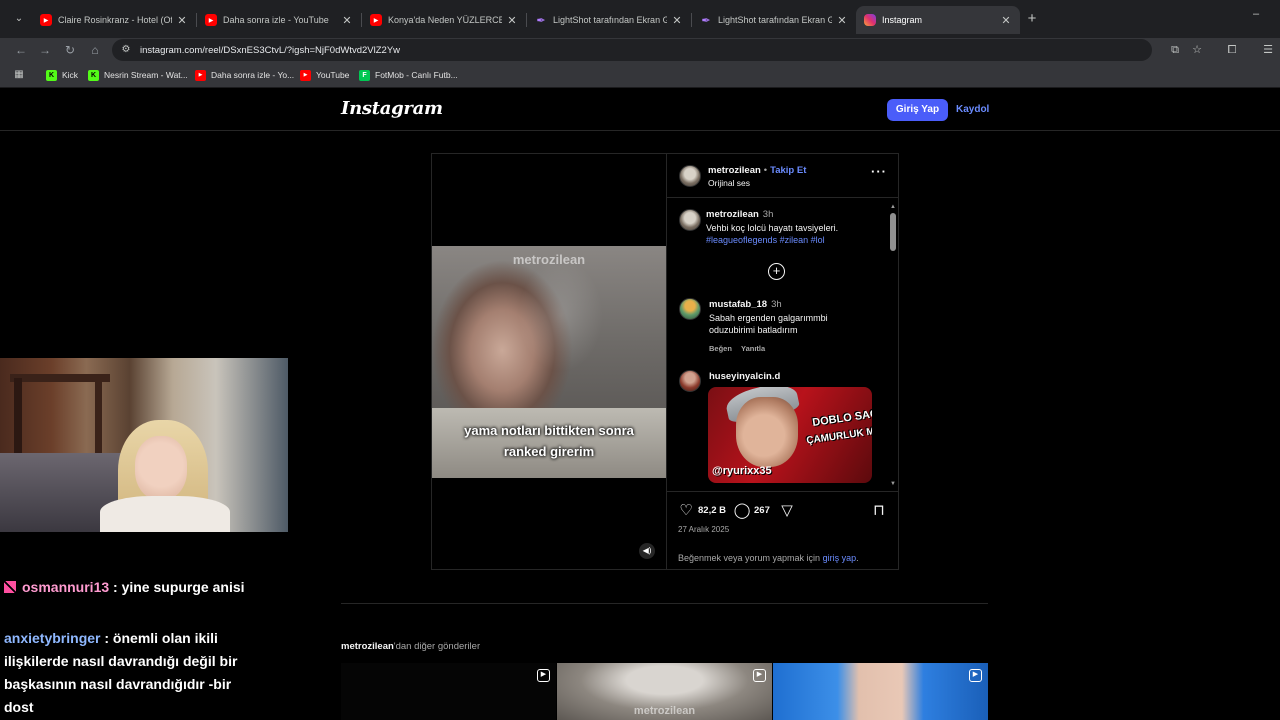  I want to click on comment-reply-button: Yanıtla, so click(753, 348).